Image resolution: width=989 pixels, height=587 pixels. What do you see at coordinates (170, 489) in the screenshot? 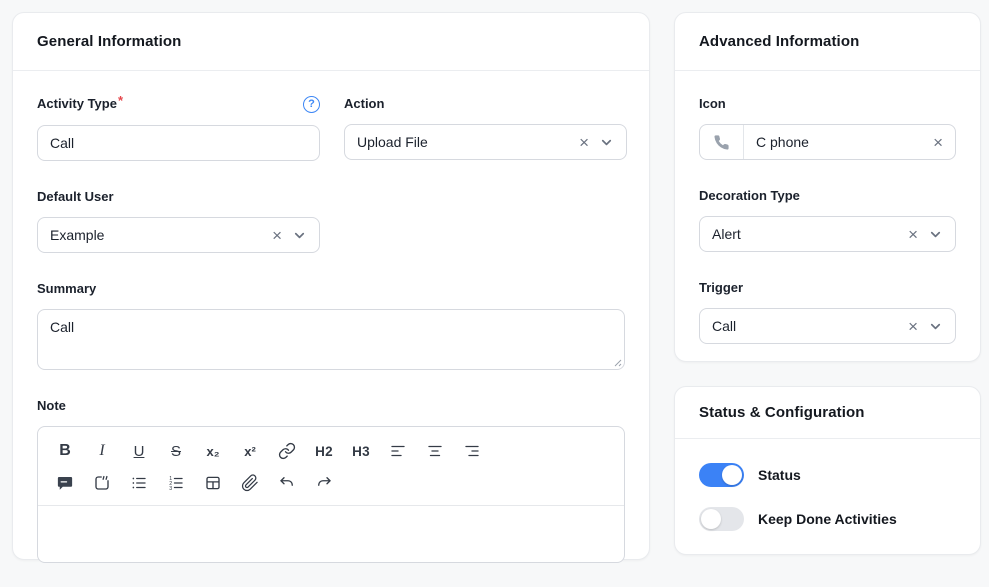
I see `svg-text: 3` at bounding box center [170, 489].